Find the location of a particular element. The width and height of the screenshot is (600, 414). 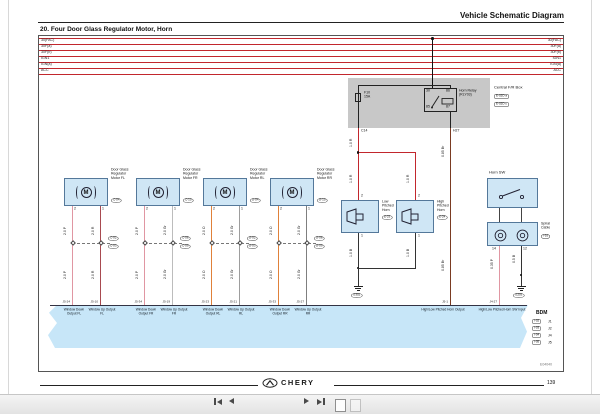

next-page-icon is located at coordinates (306, 401).